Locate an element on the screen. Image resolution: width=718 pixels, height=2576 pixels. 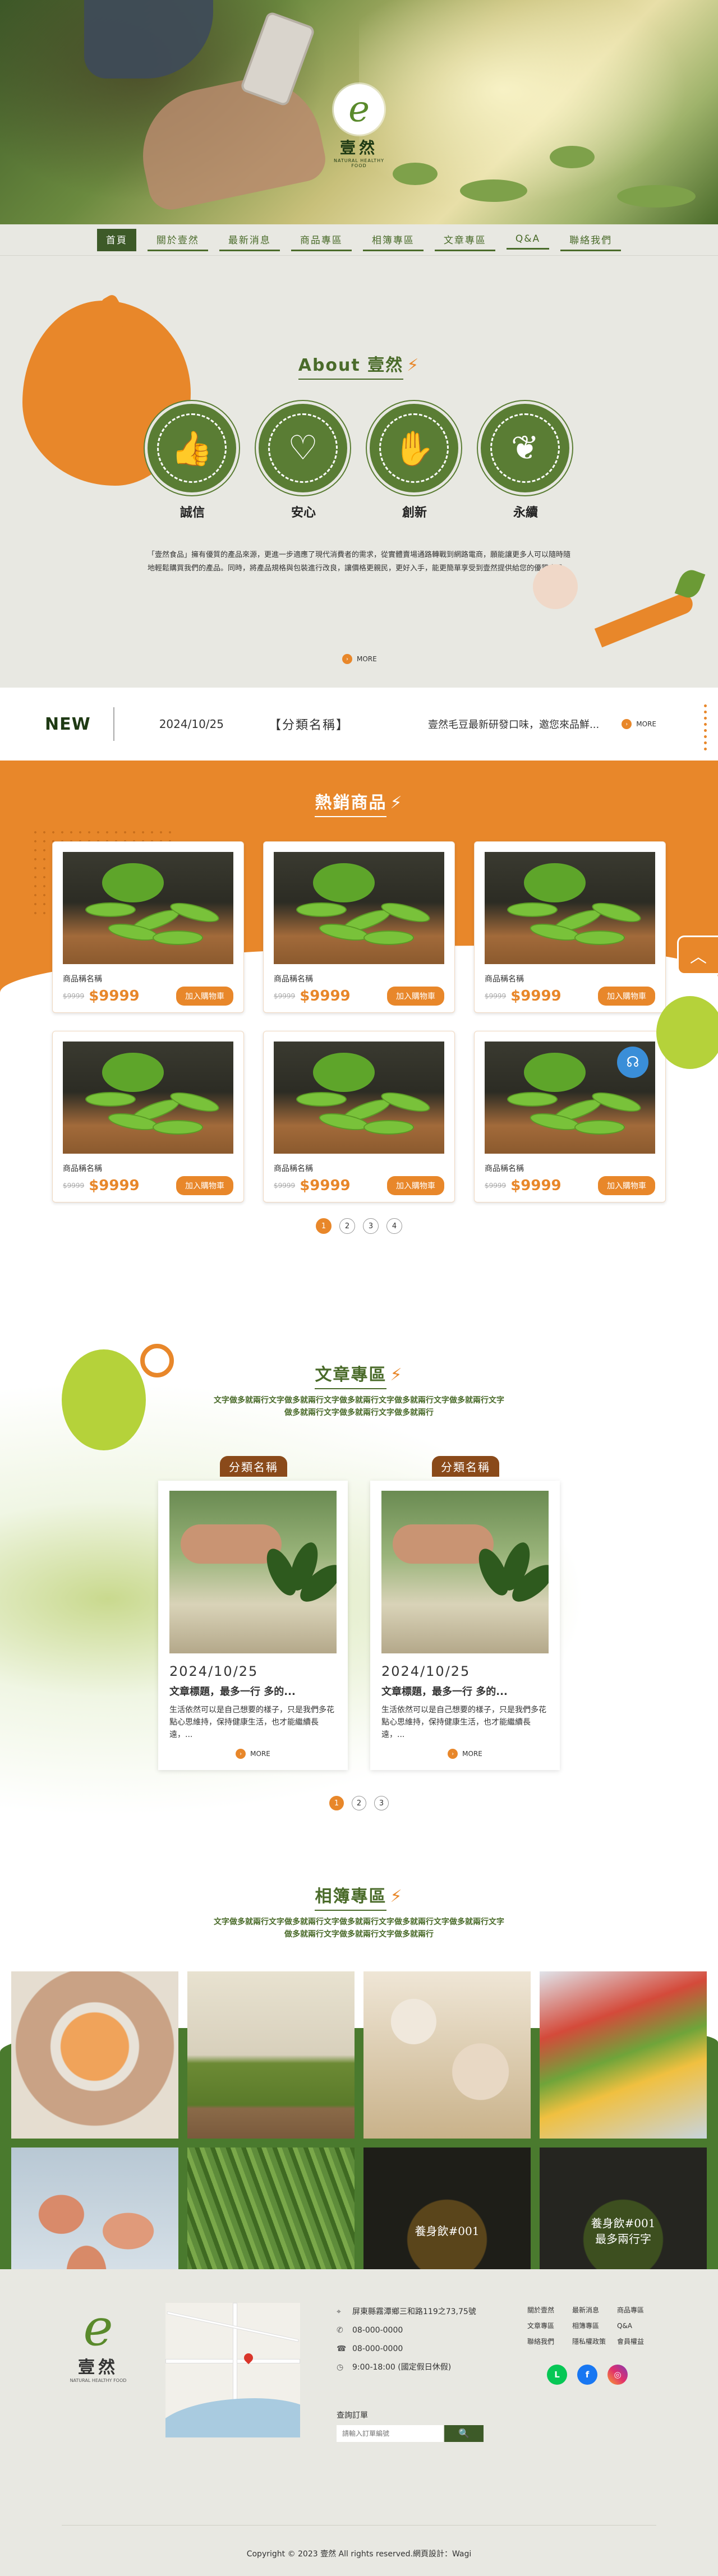
nav-contact: 聯絡我們 is located at coordinates (591, 240).